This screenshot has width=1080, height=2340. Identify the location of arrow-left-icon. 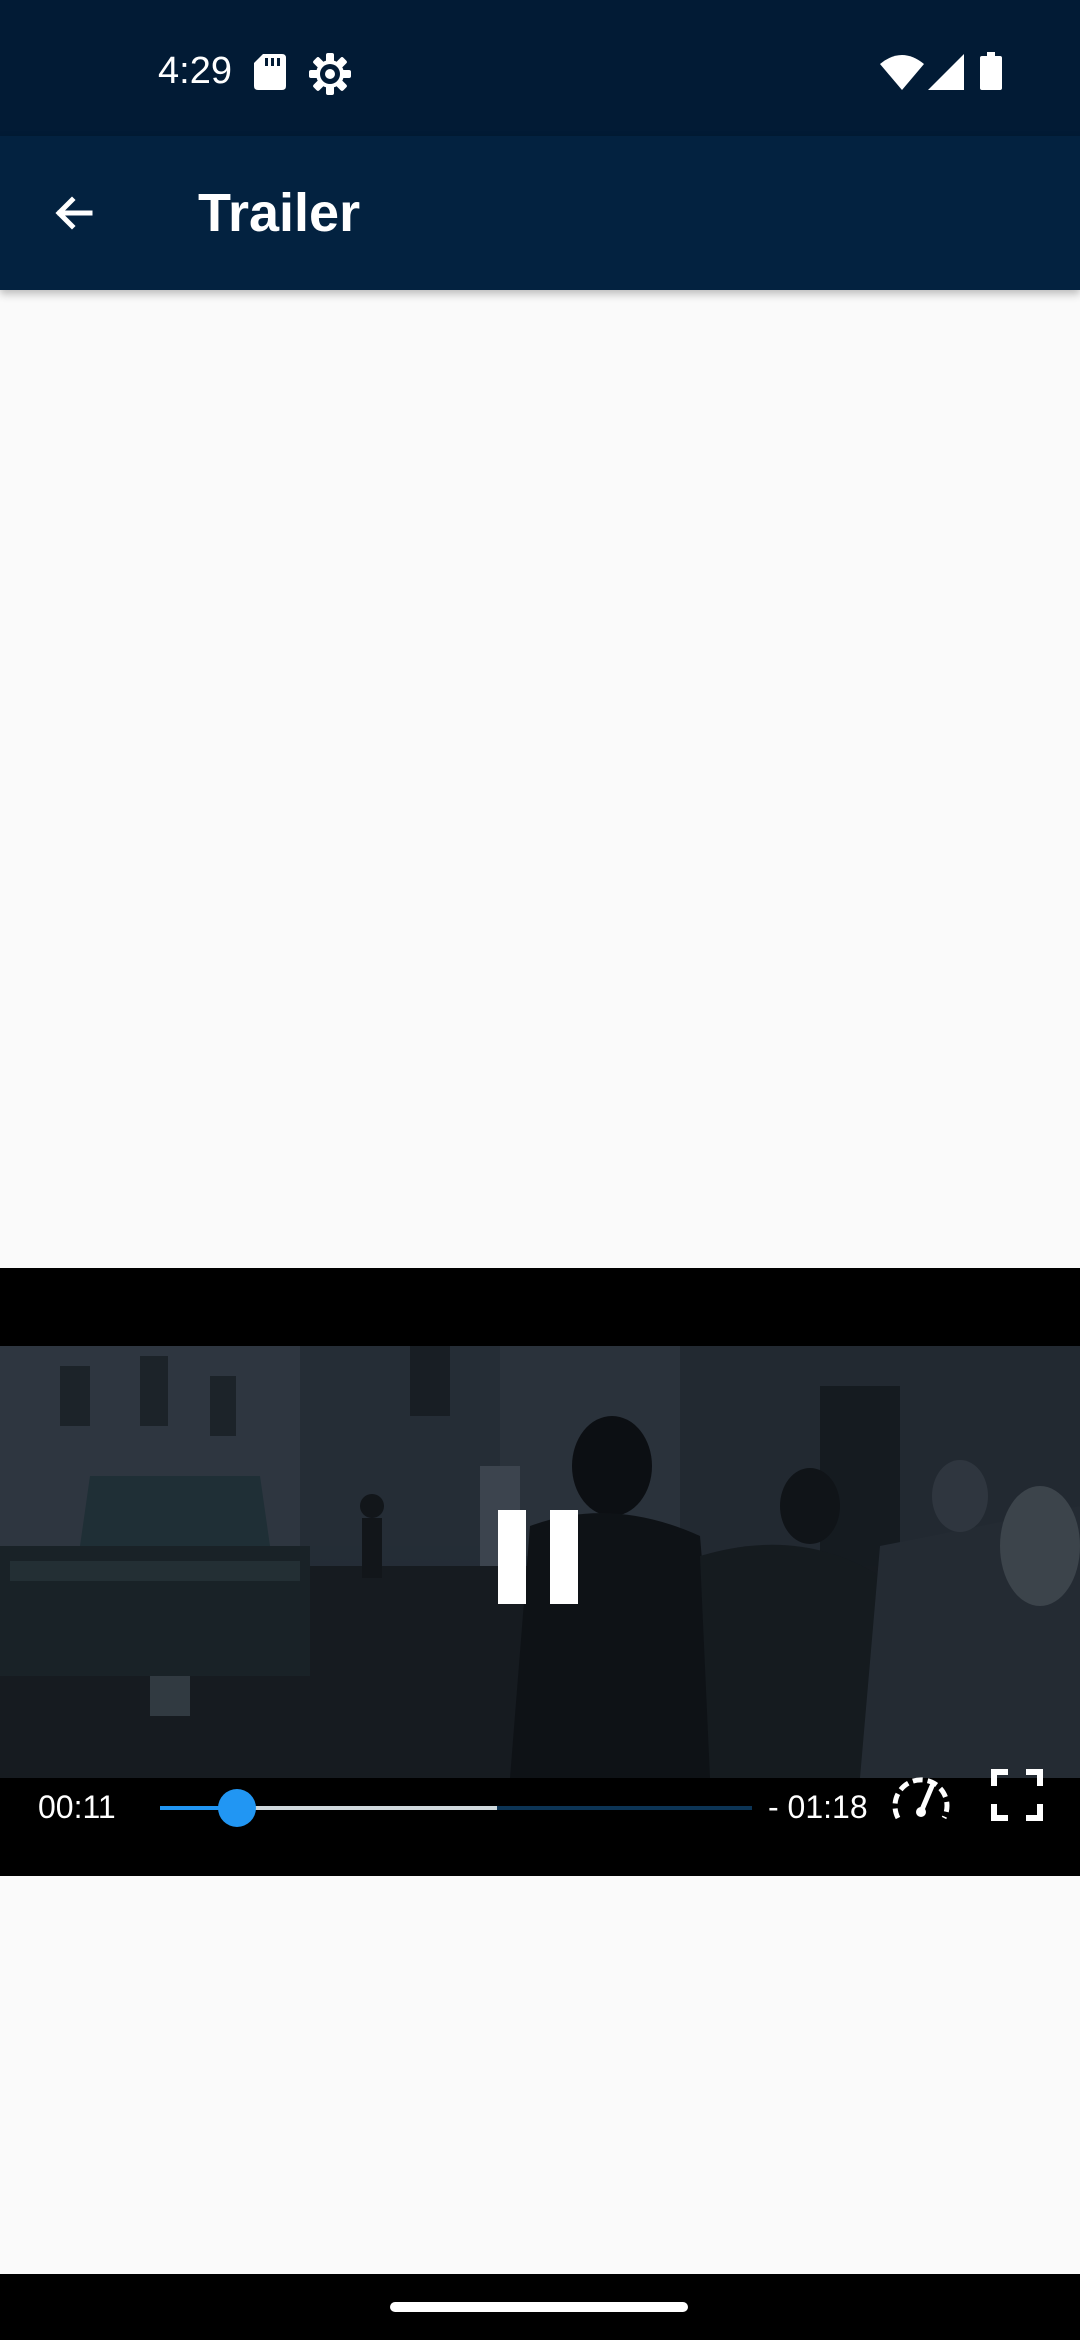
(74, 213).